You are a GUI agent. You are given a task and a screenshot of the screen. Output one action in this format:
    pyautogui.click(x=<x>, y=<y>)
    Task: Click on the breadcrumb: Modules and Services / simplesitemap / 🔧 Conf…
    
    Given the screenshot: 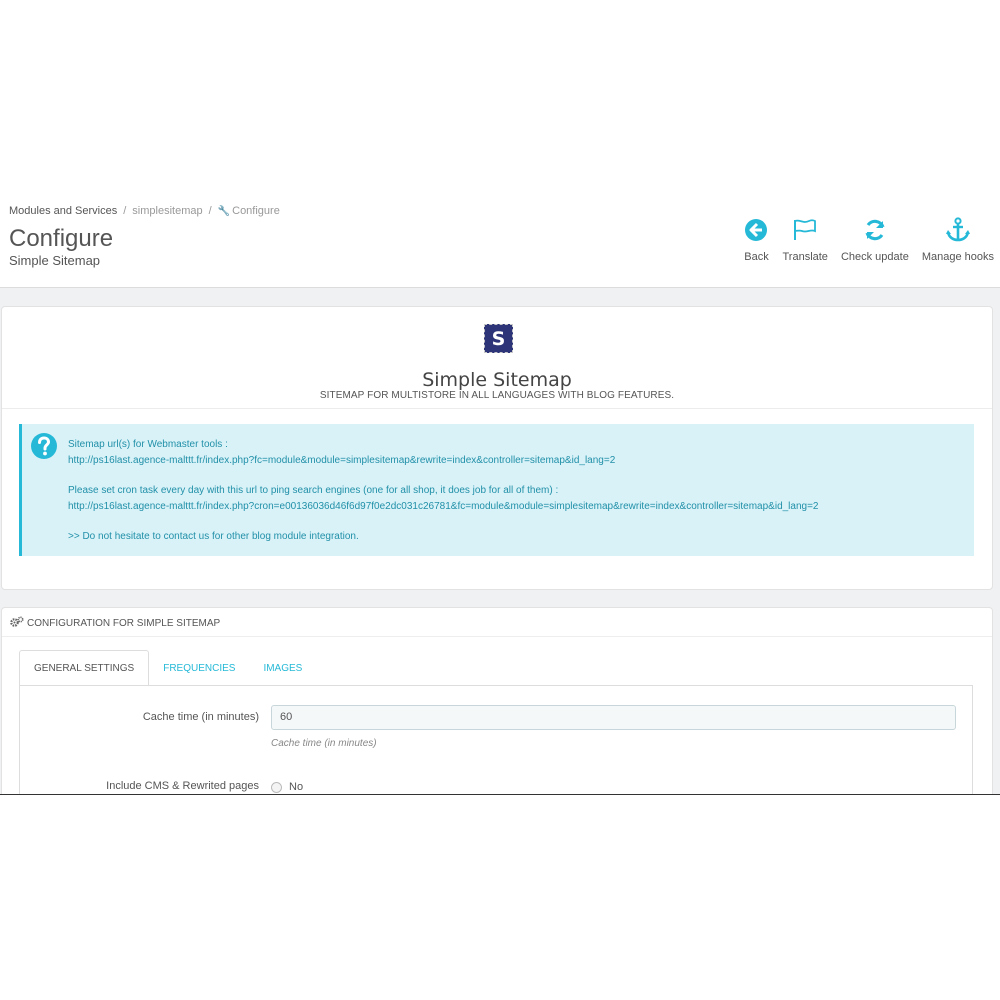 What is the action you would take?
    pyautogui.click(x=144, y=211)
    